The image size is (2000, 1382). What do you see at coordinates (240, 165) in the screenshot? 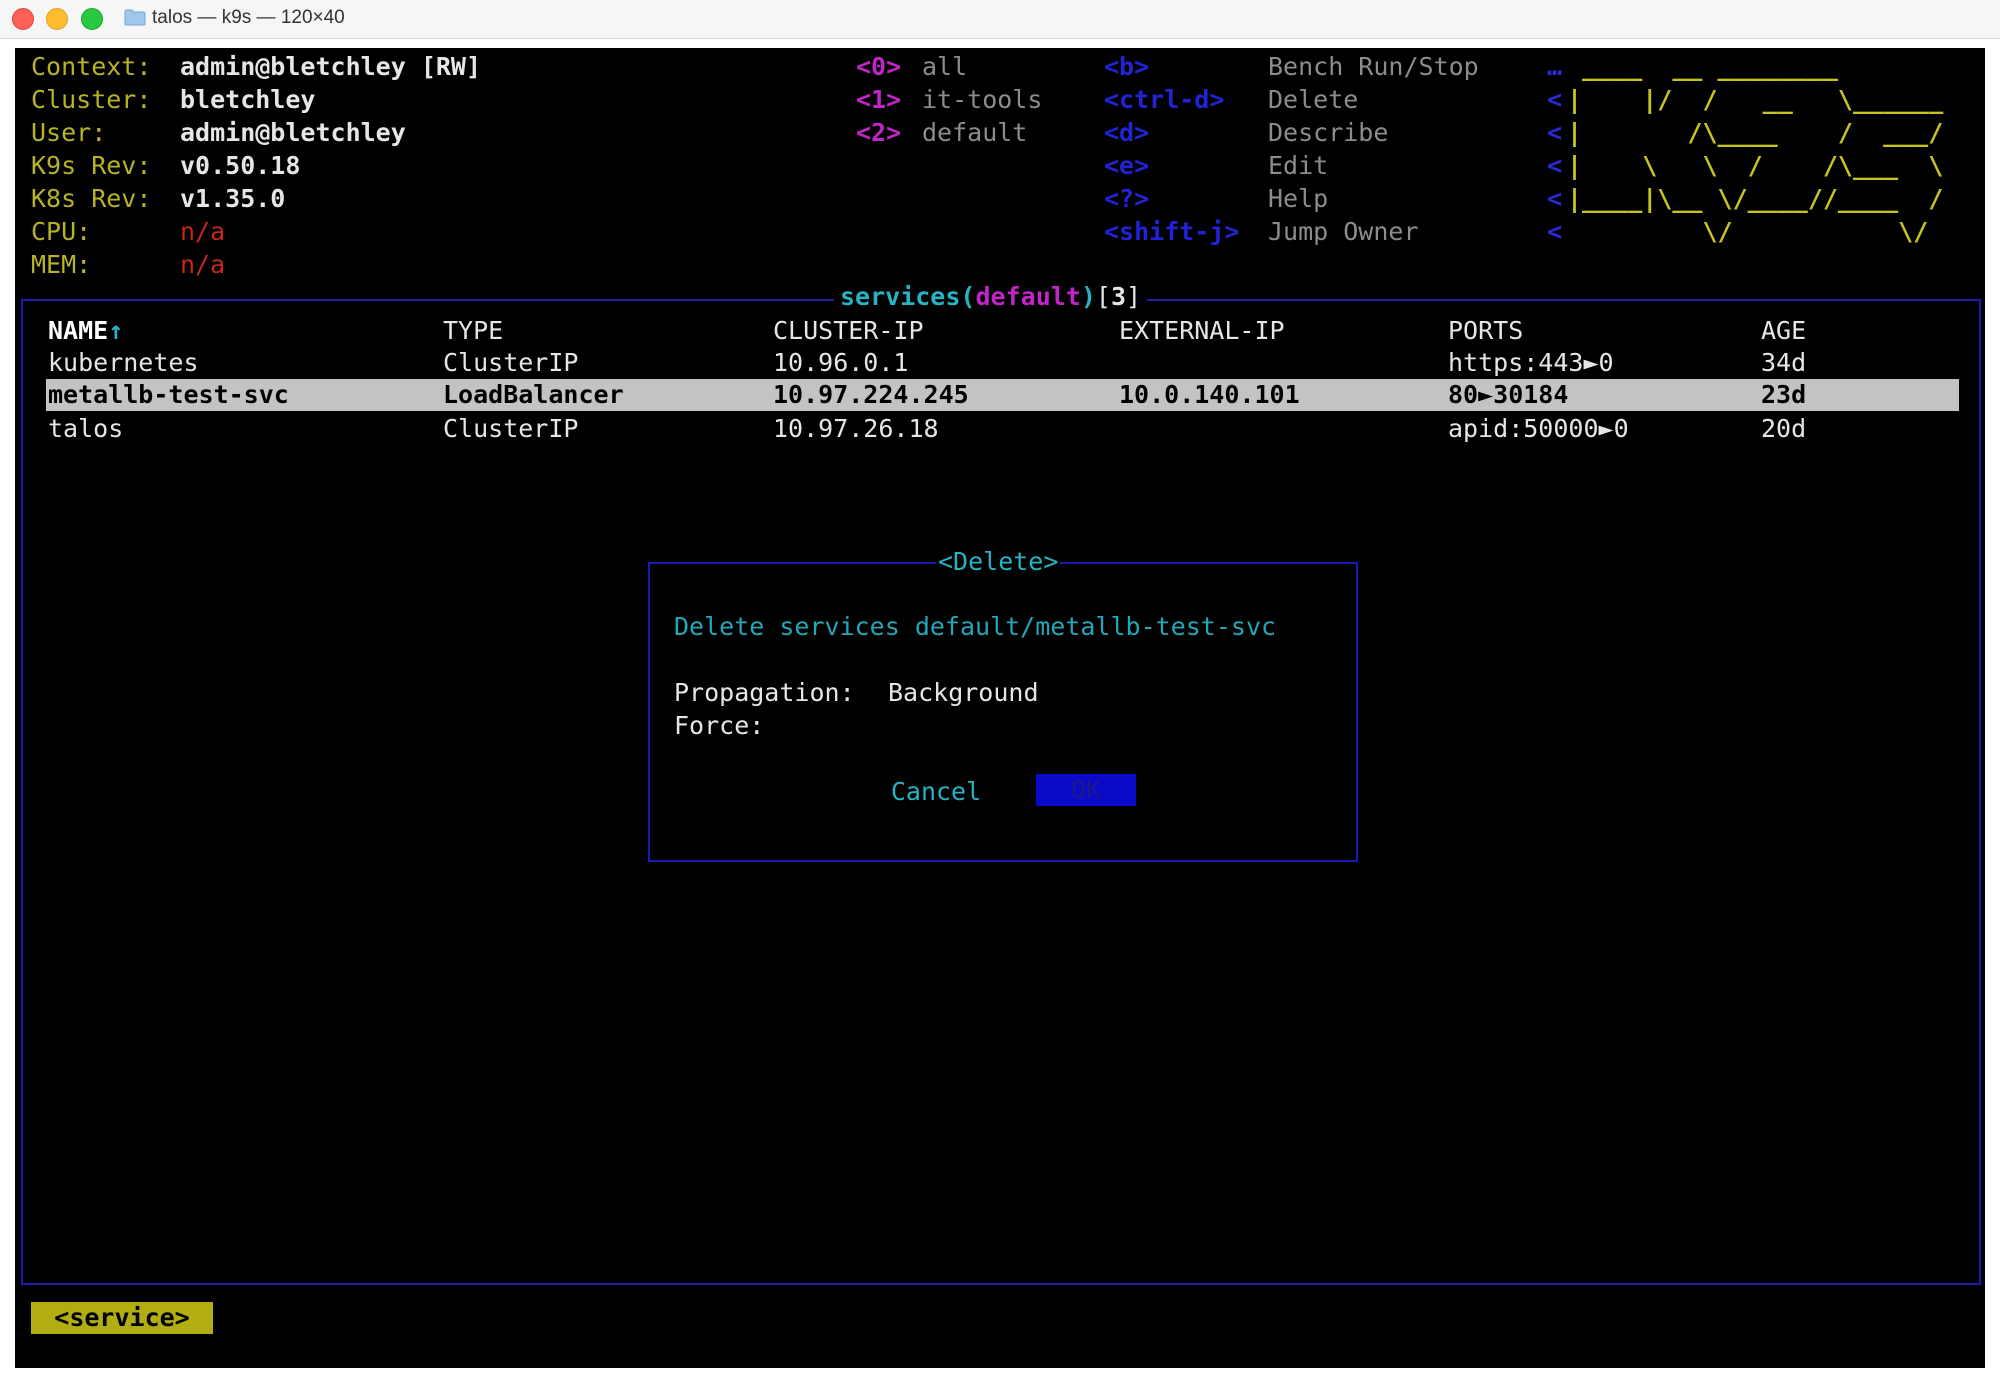
I see `info-value: v0.50.18` at bounding box center [240, 165].